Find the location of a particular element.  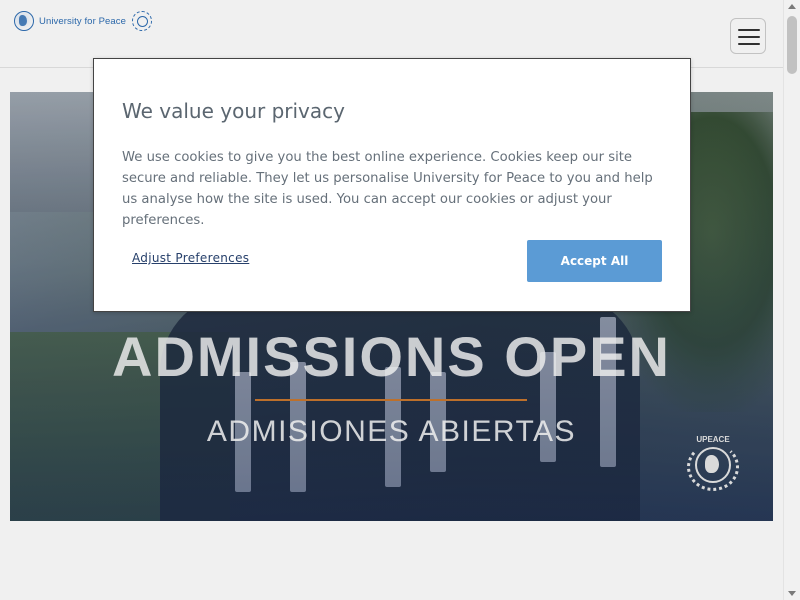

scroll-down-arrow-icon is located at coordinates (792, 593).